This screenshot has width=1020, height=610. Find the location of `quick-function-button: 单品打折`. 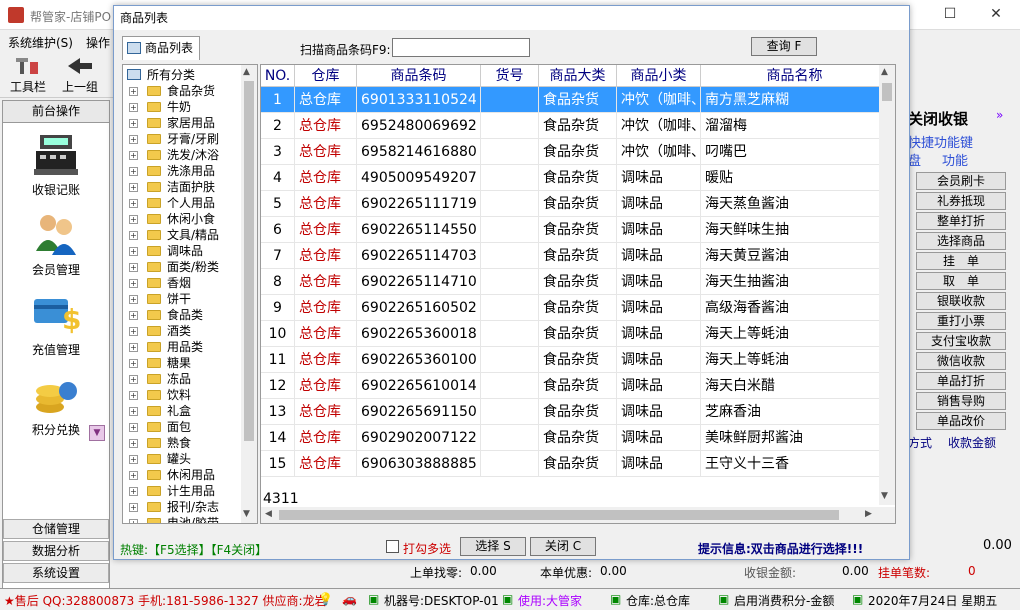

quick-function-button: 单品打折 is located at coordinates (961, 381).